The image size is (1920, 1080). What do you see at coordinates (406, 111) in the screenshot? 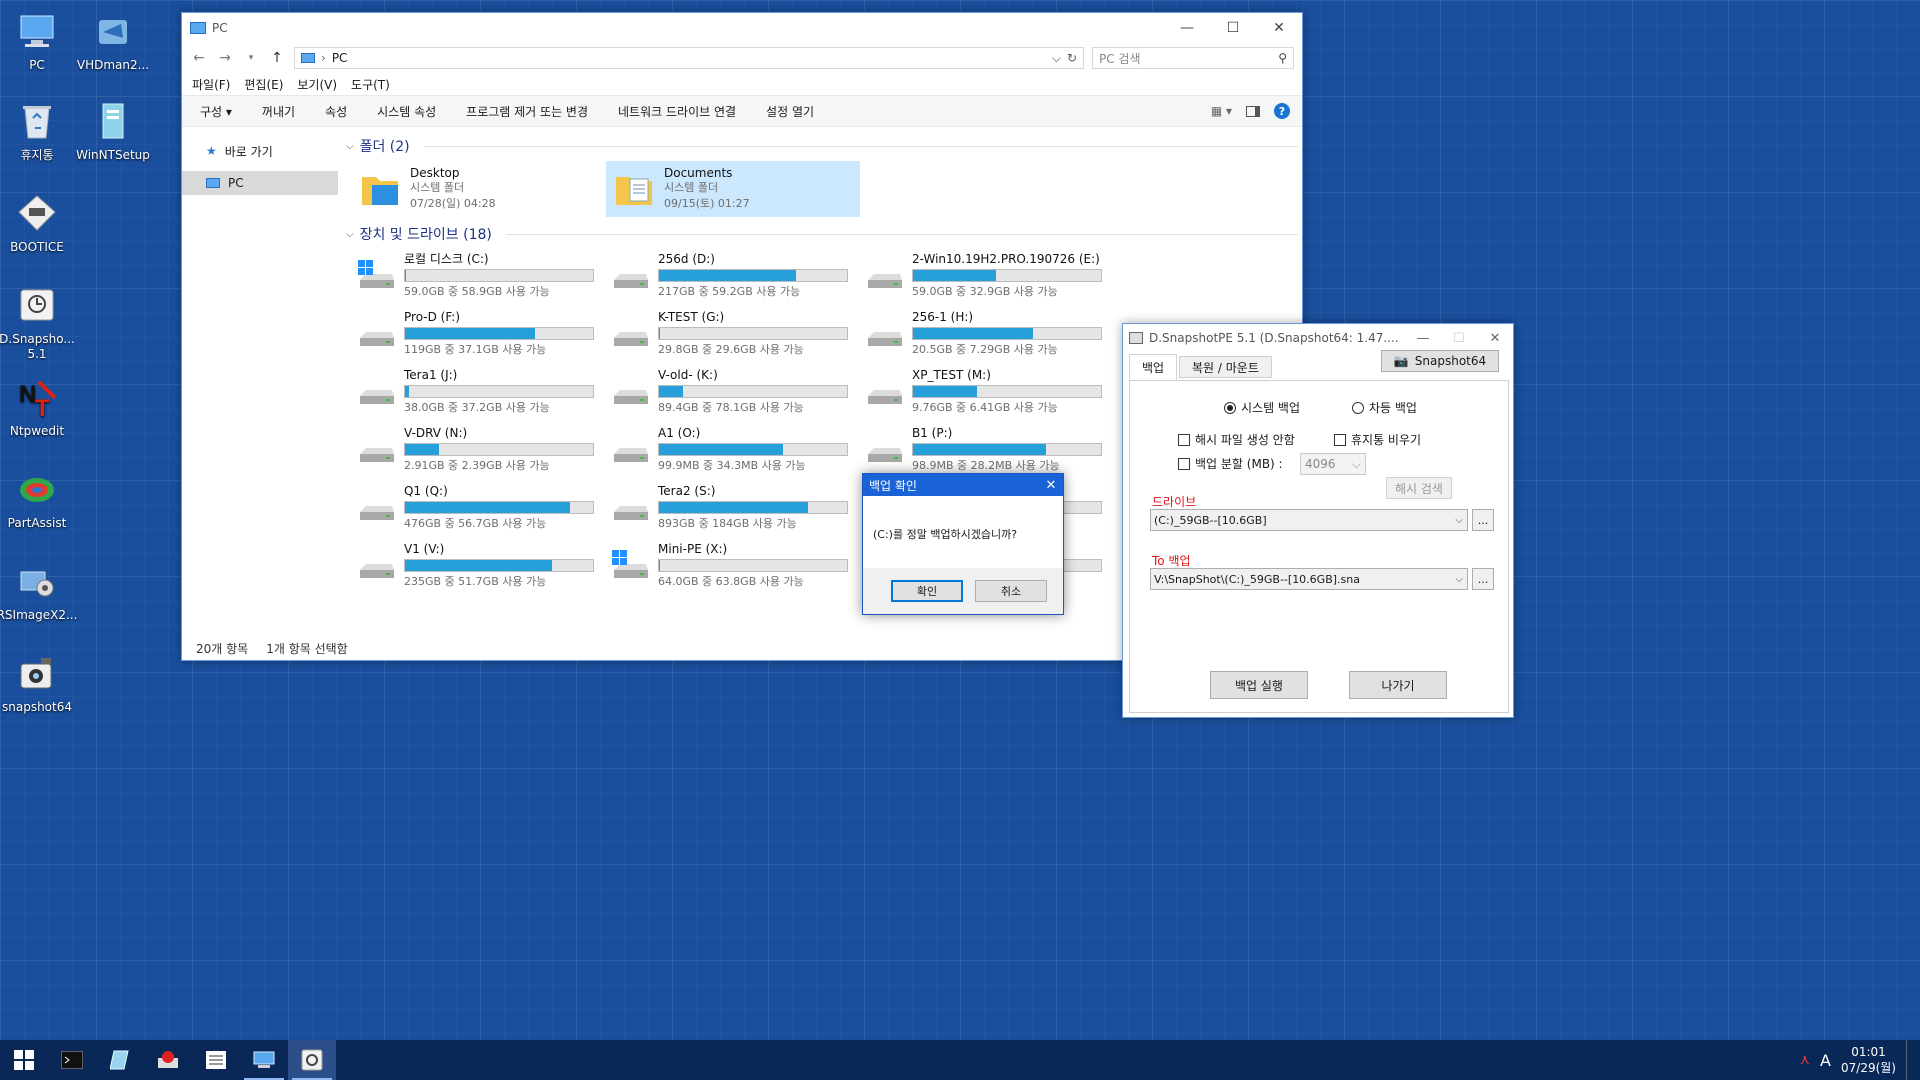
I see `system-properties-button: 시스템 속성` at bounding box center [406, 111].